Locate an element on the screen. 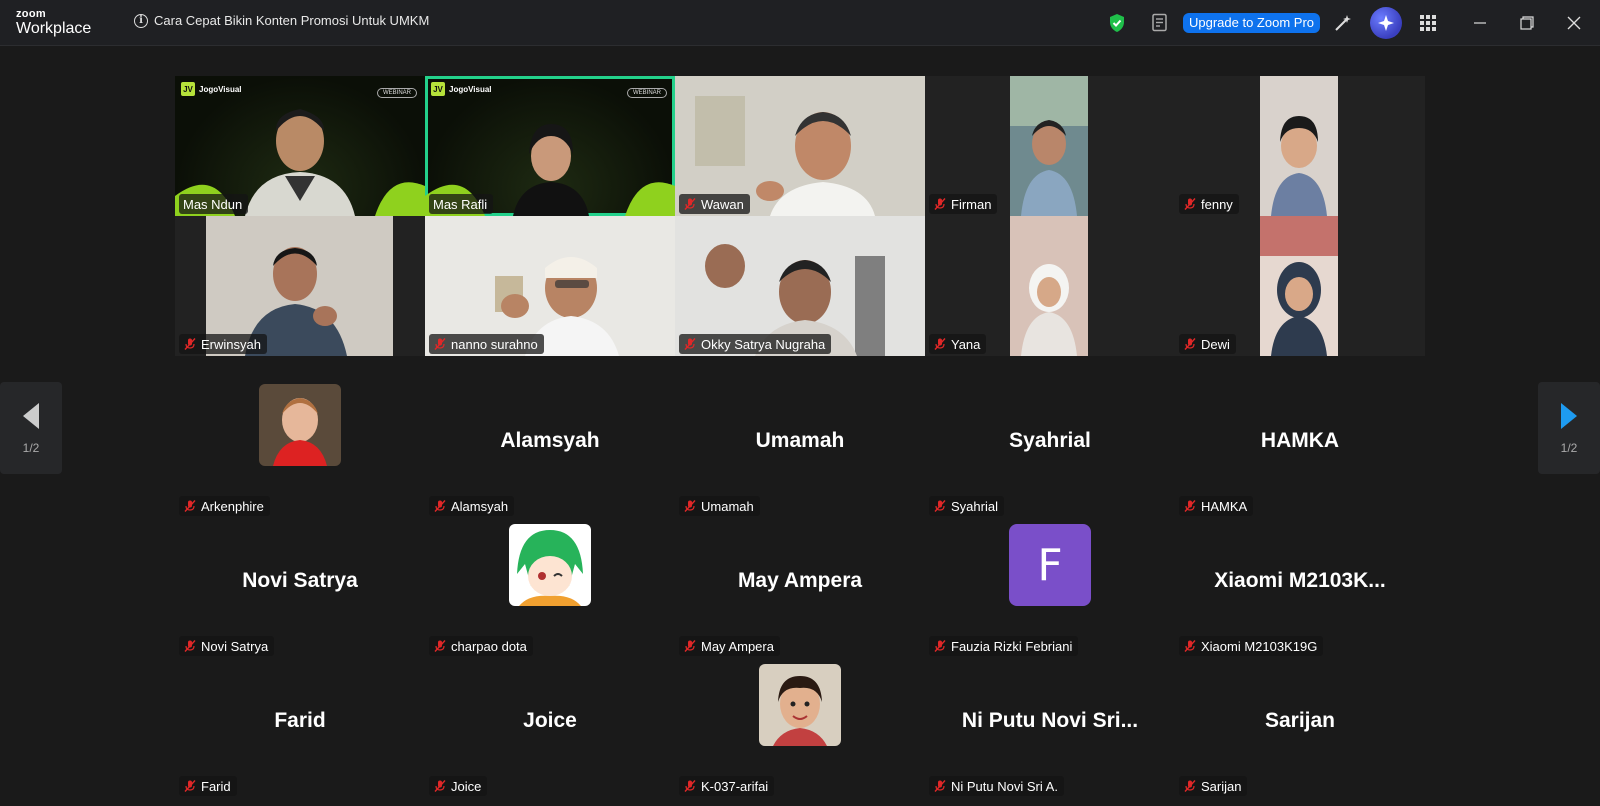  participant-name-tag: Firman is located at coordinates (963, 204).